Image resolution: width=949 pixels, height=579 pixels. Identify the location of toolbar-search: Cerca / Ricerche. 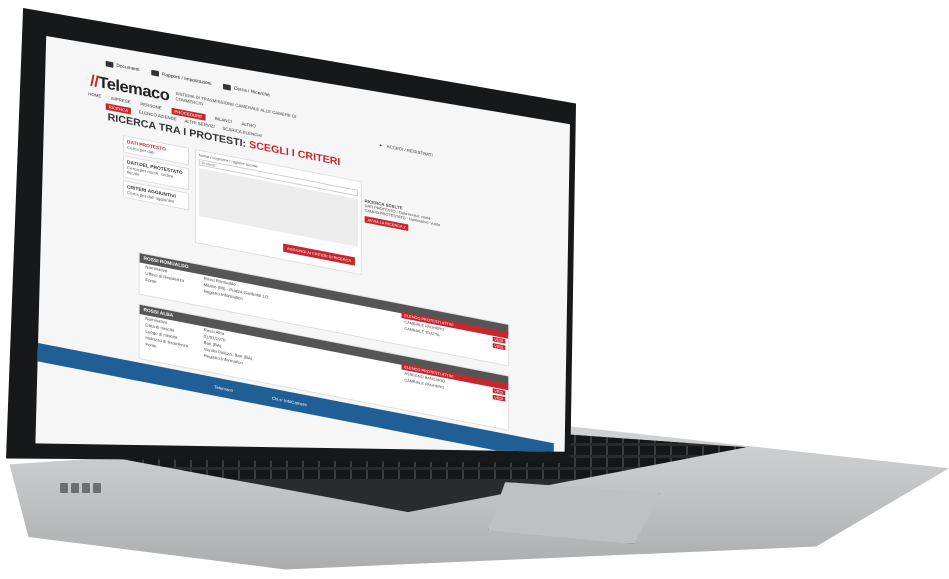
(246, 90).